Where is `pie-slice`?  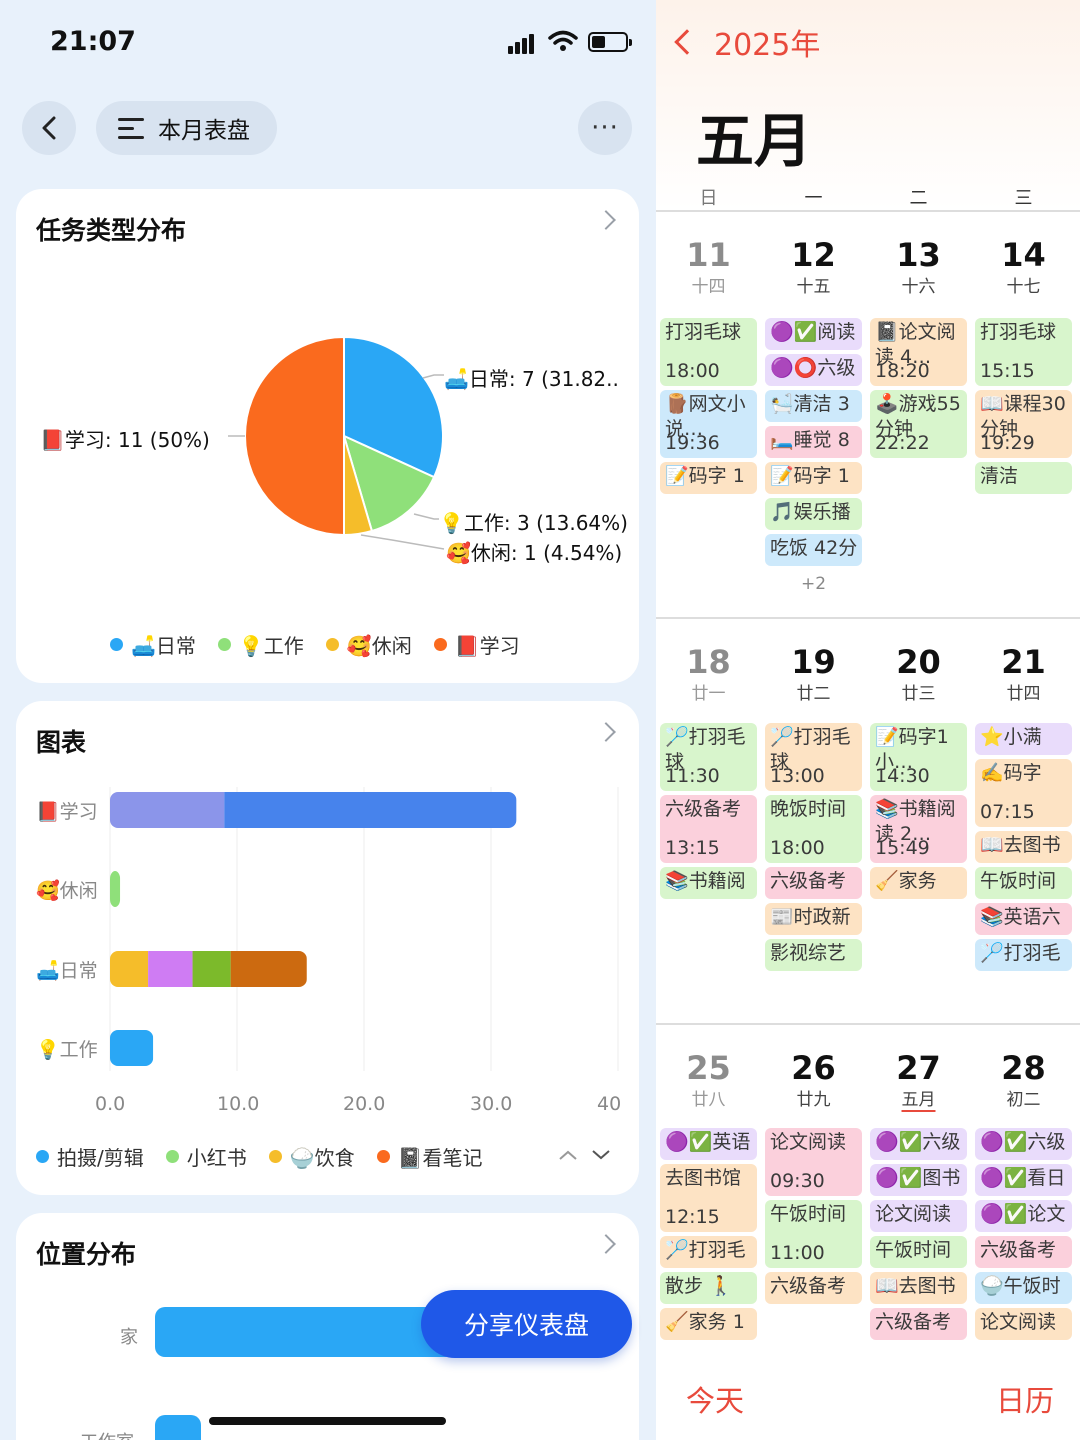
pie-slice is located at coordinates (294, 436).